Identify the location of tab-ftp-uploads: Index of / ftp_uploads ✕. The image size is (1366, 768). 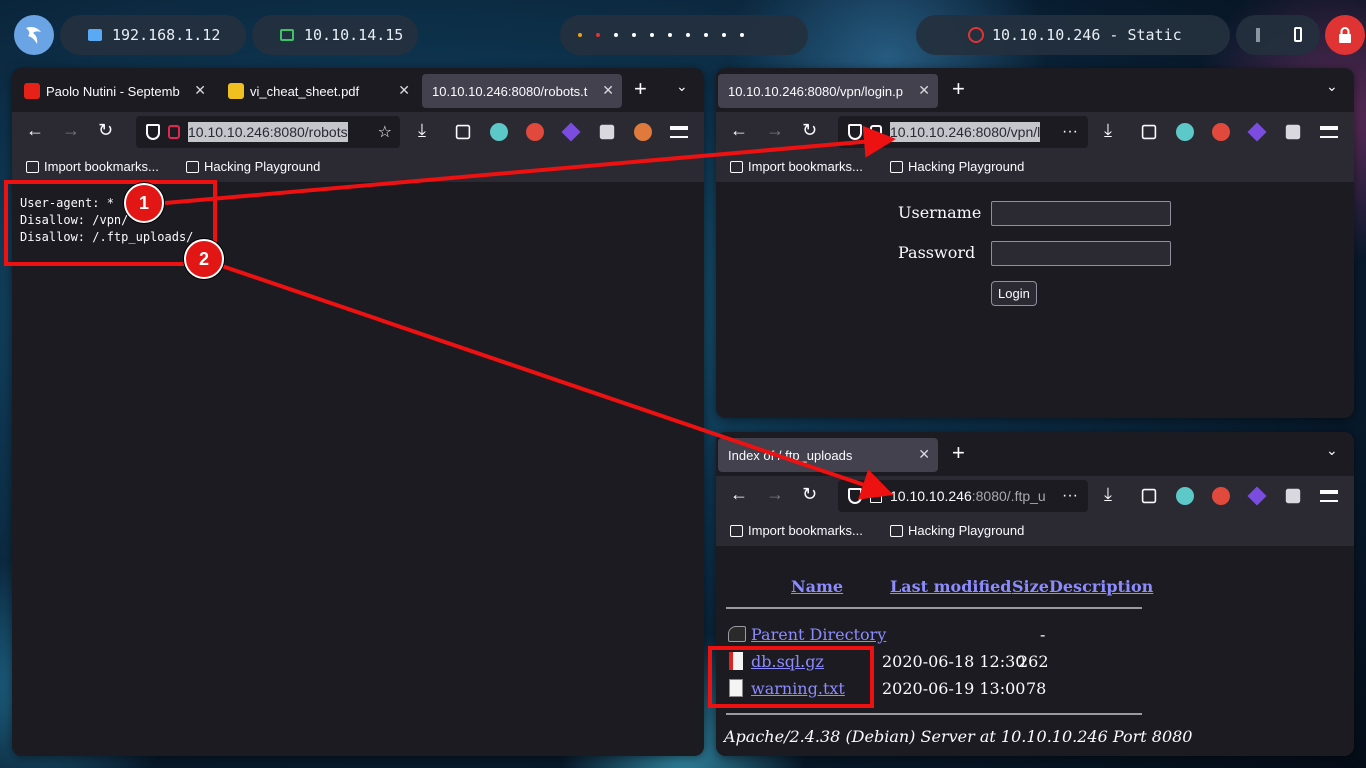
(828, 455).